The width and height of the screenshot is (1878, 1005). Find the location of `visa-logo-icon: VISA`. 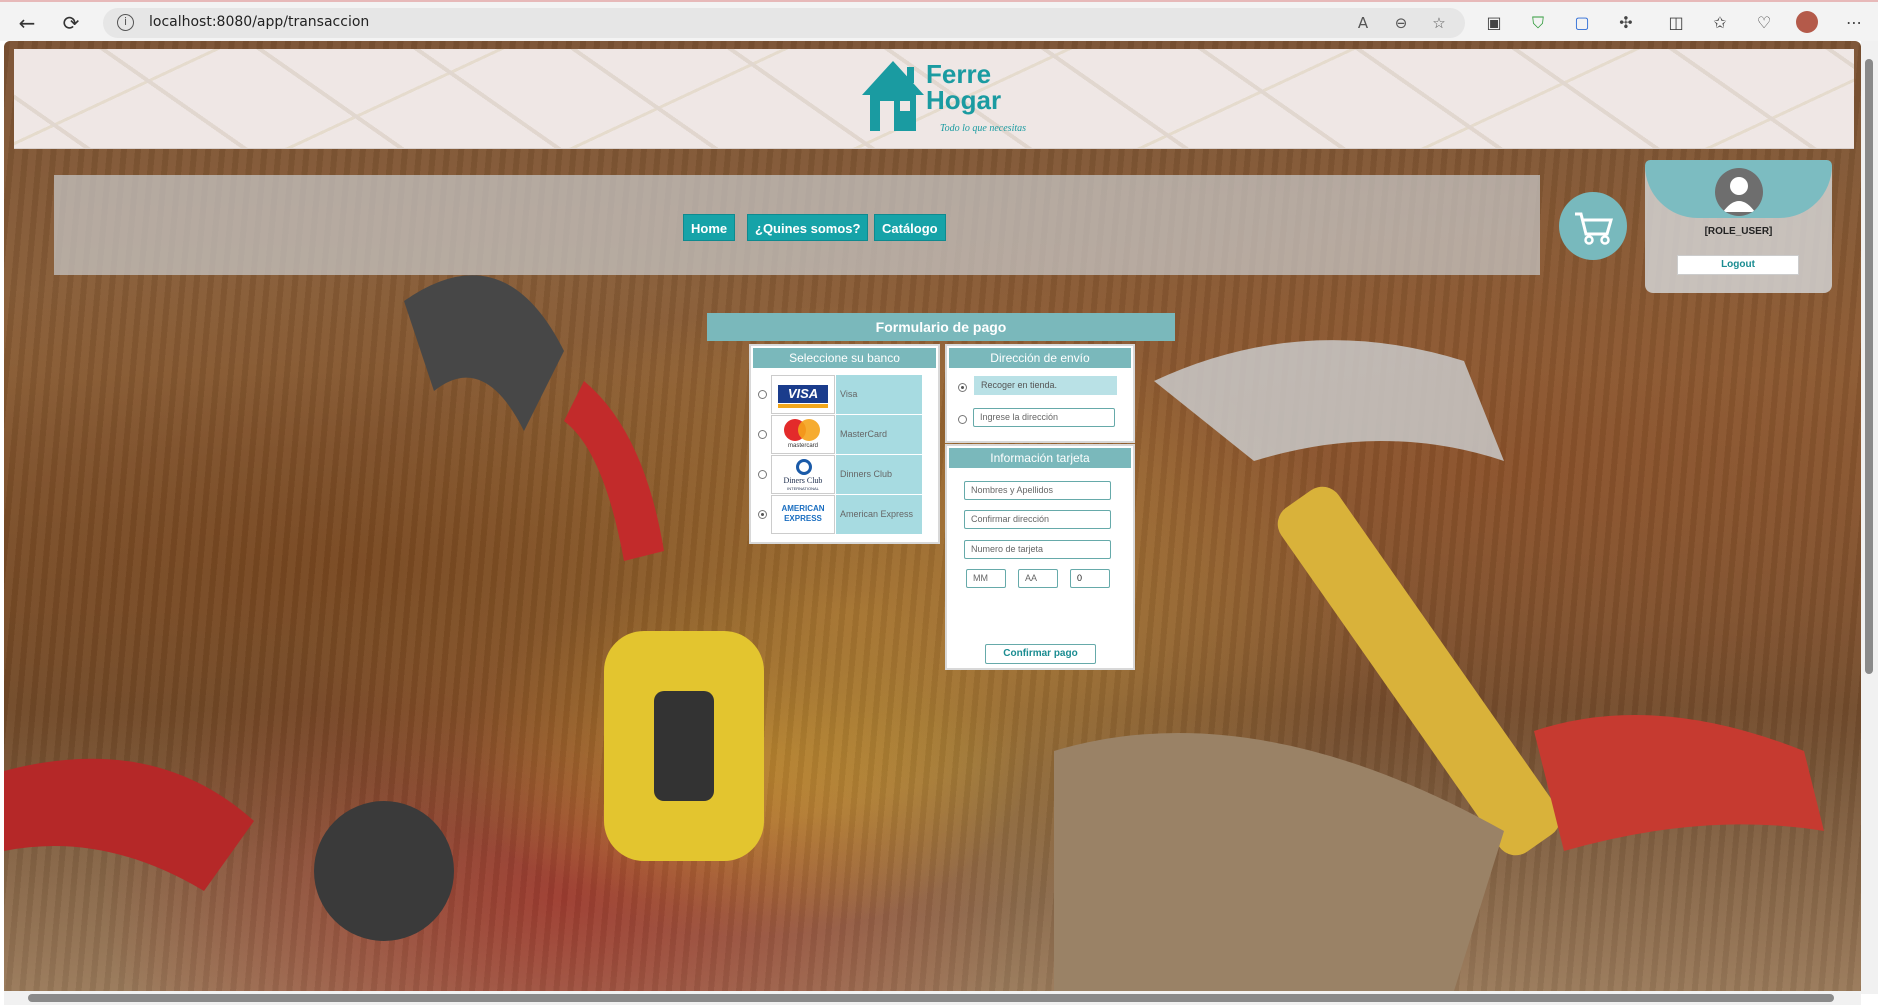

visa-logo-icon: VISA is located at coordinates (803, 394).